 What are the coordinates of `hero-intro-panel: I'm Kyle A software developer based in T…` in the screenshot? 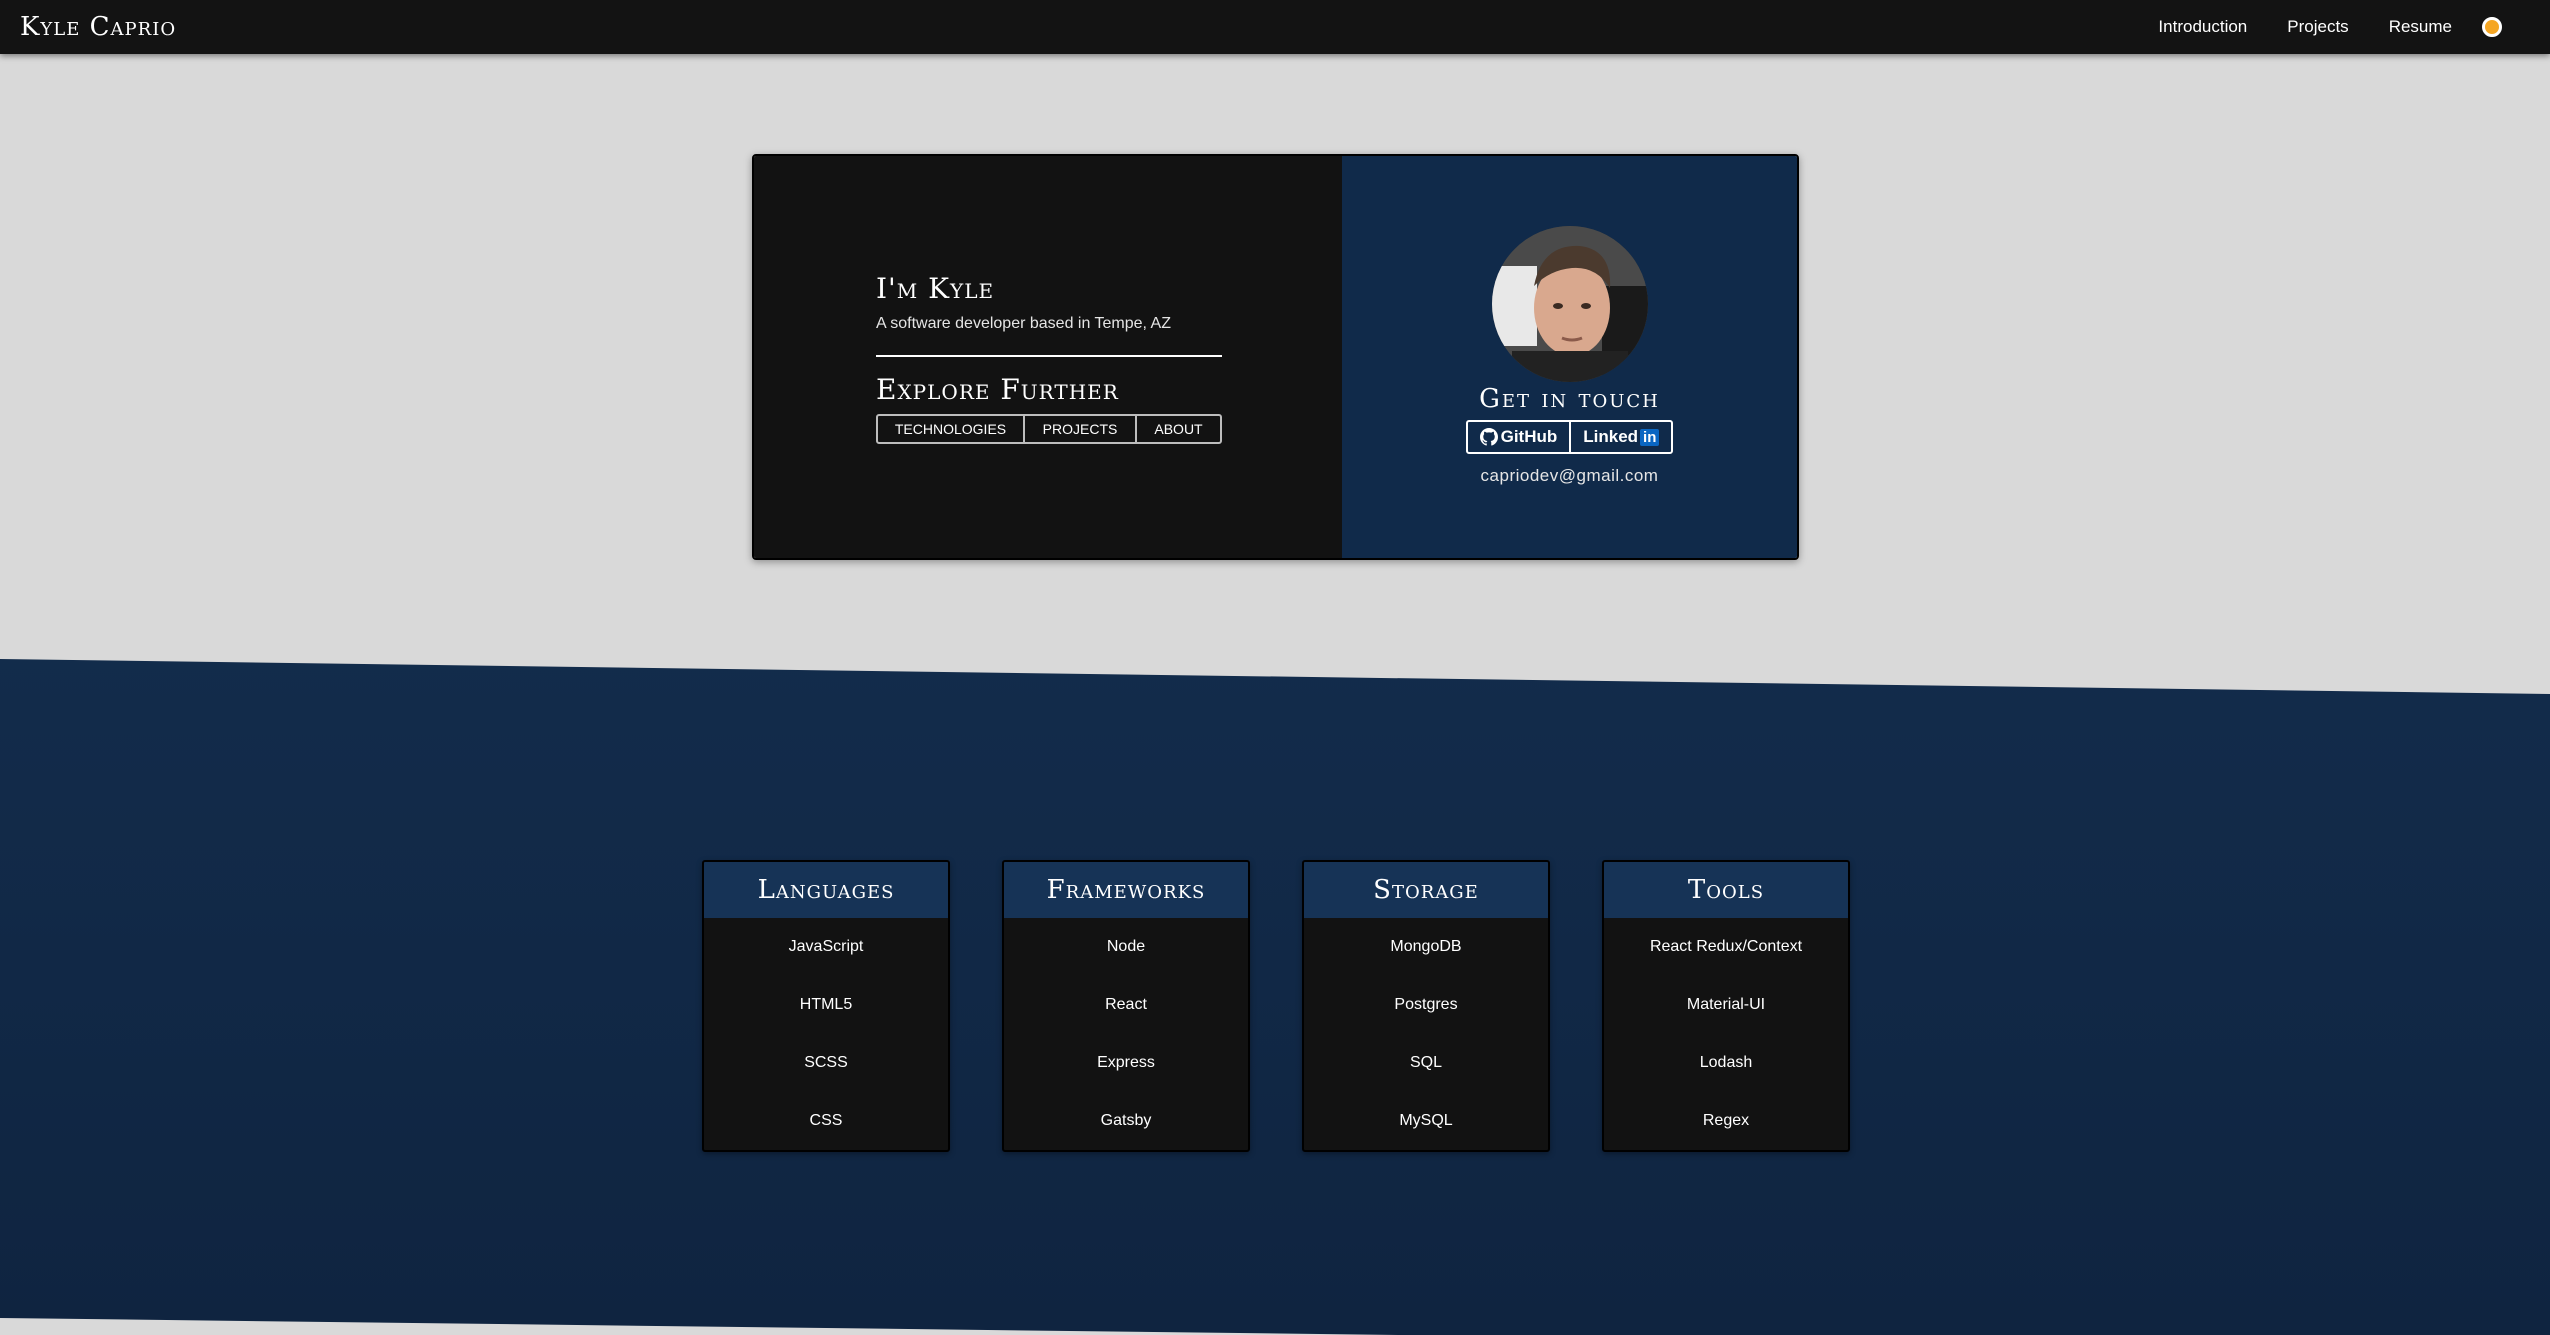 It's located at (1048, 357).